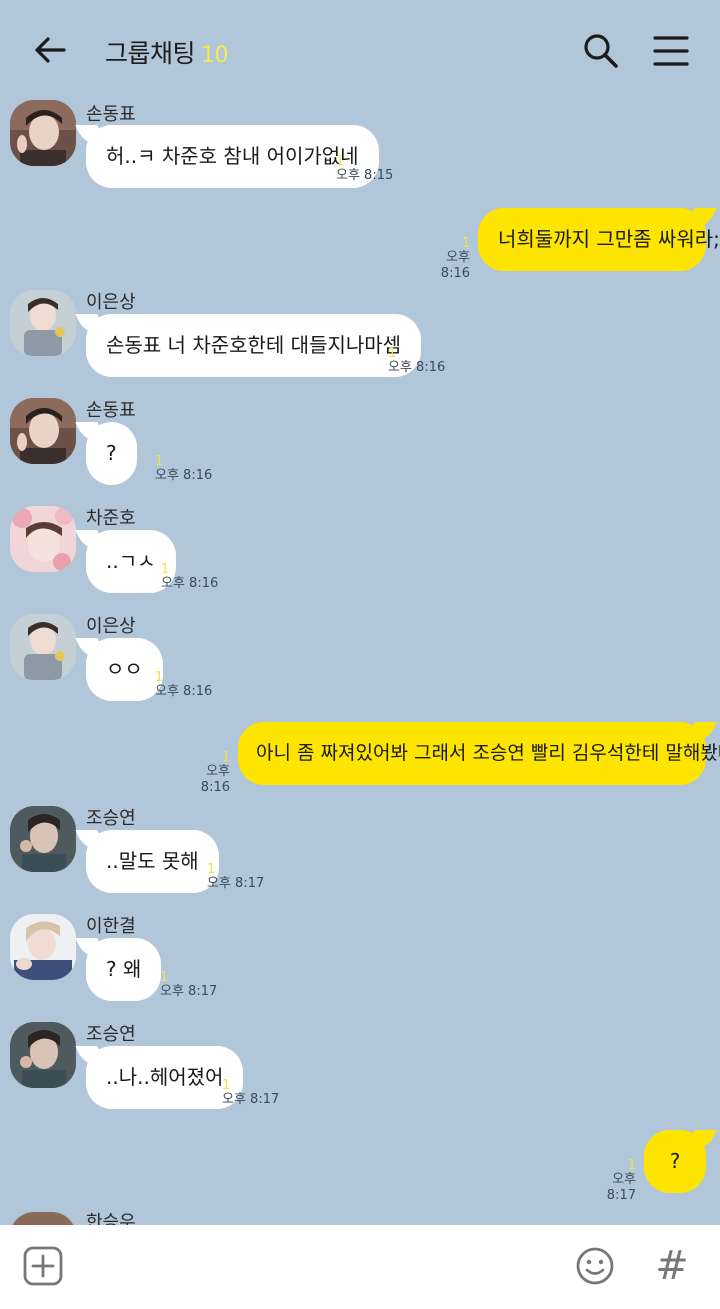  What do you see at coordinates (165, 1077) in the screenshot?
I see `message-bubble: ..나..헤어졌어` at bounding box center [165, 1077].